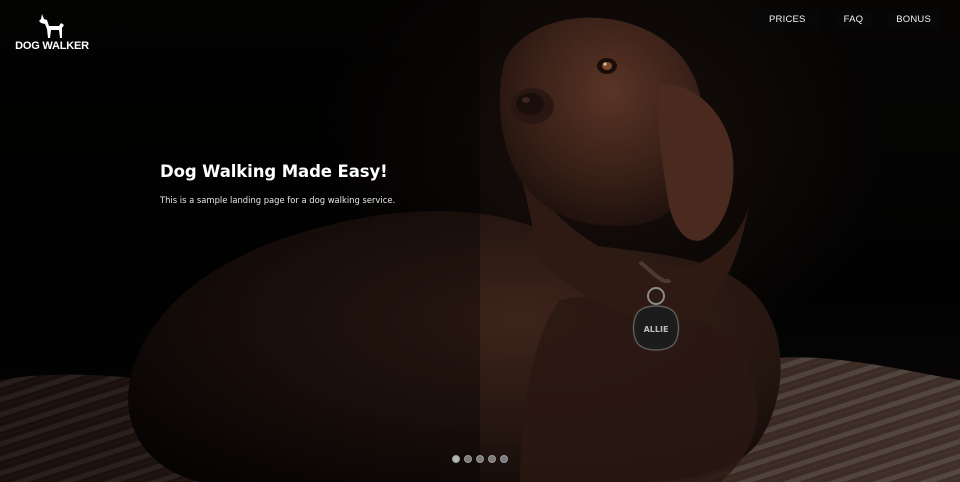 This screenshot has height=482, width=960. I want to click on dog-tag-text: ALLIE, so click(656, 329).